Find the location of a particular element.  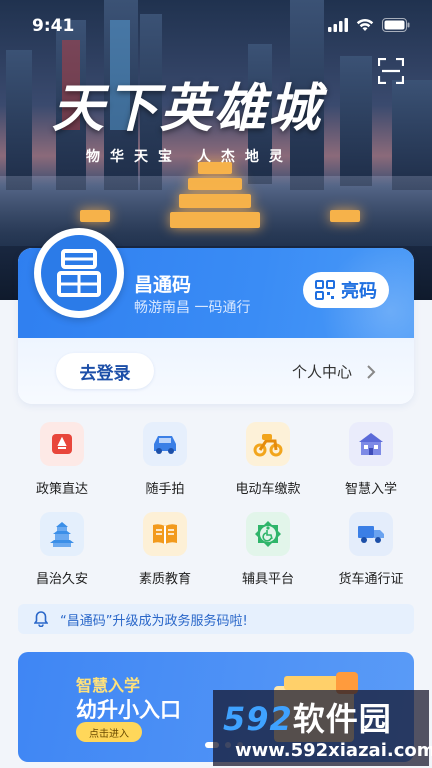

banner-subtitle: 智慧入学 is located at coordinates (108, 685).